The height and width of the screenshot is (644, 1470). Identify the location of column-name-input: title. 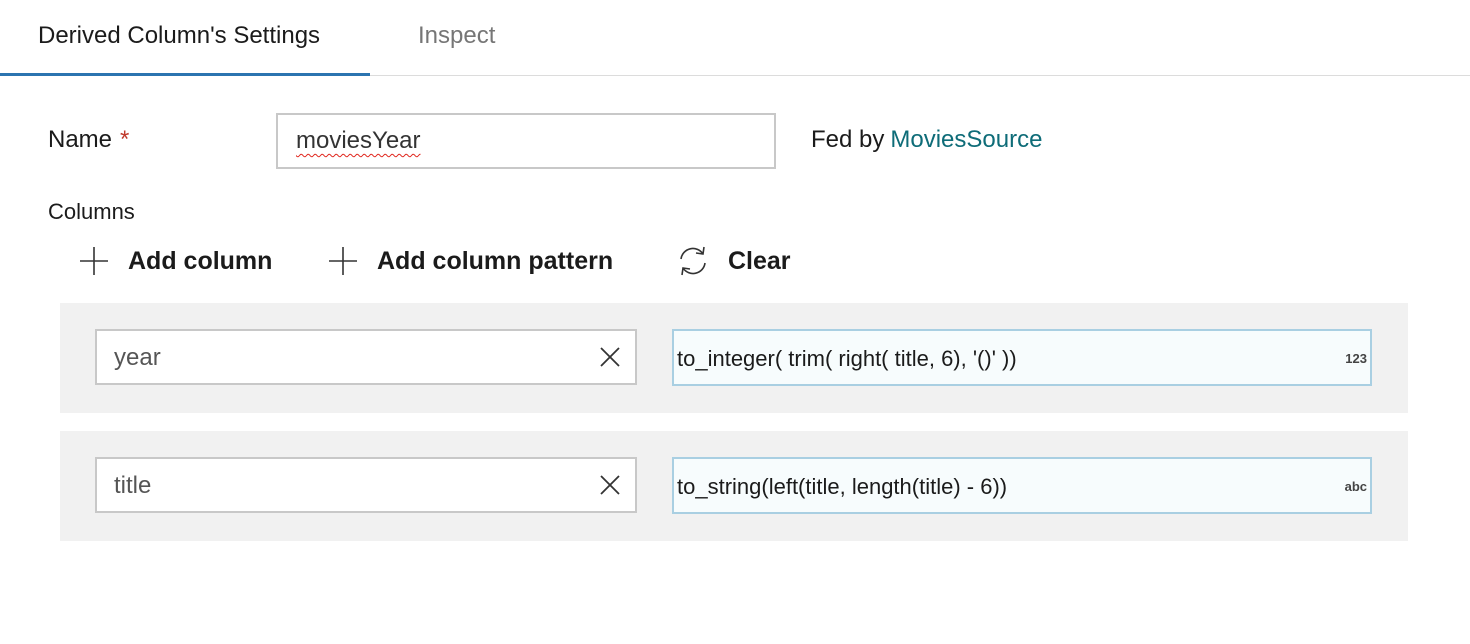
(366, 485).